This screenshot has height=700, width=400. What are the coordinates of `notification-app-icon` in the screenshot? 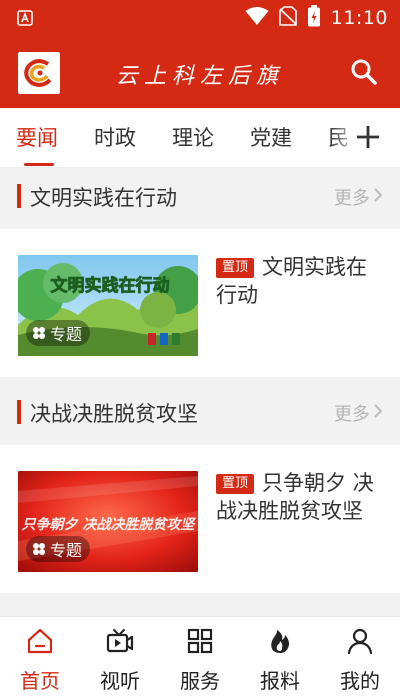 It's located at (25, 18).